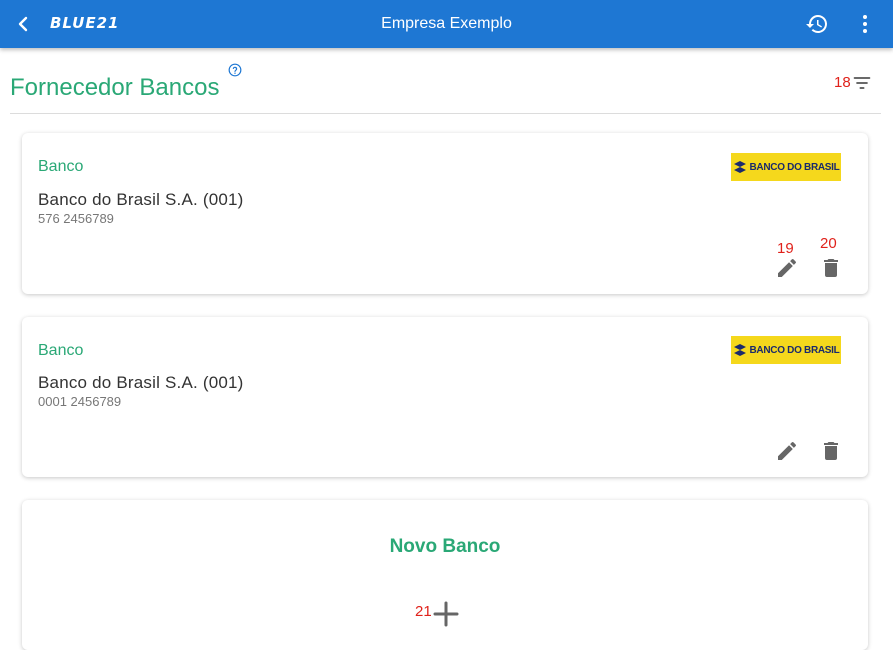 Image resolution: width=893 pixels, height=650 pixels. Describe the element at coordinates (862, 83) in the screenshot. I see `filter-icon` at that location.